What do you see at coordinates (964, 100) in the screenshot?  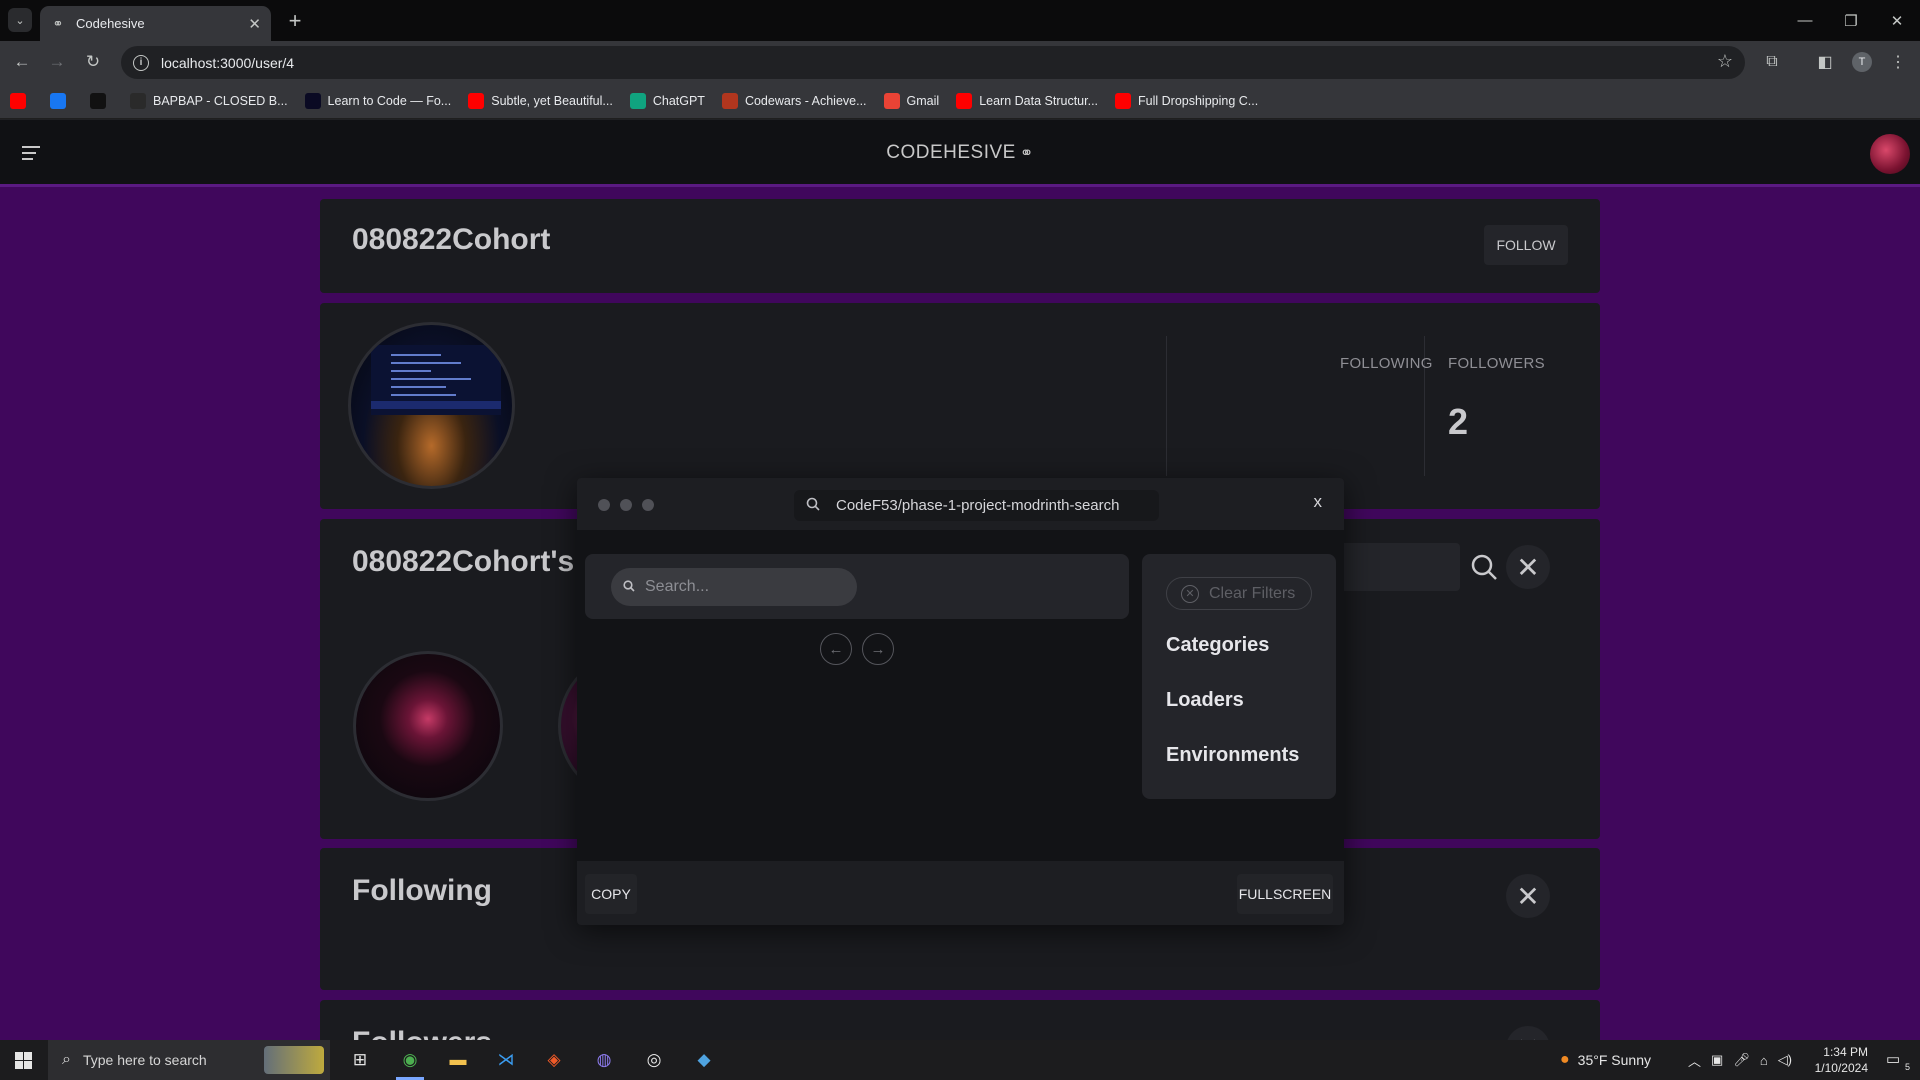 I see `youtube-icon` at bounding box center [964, 100].